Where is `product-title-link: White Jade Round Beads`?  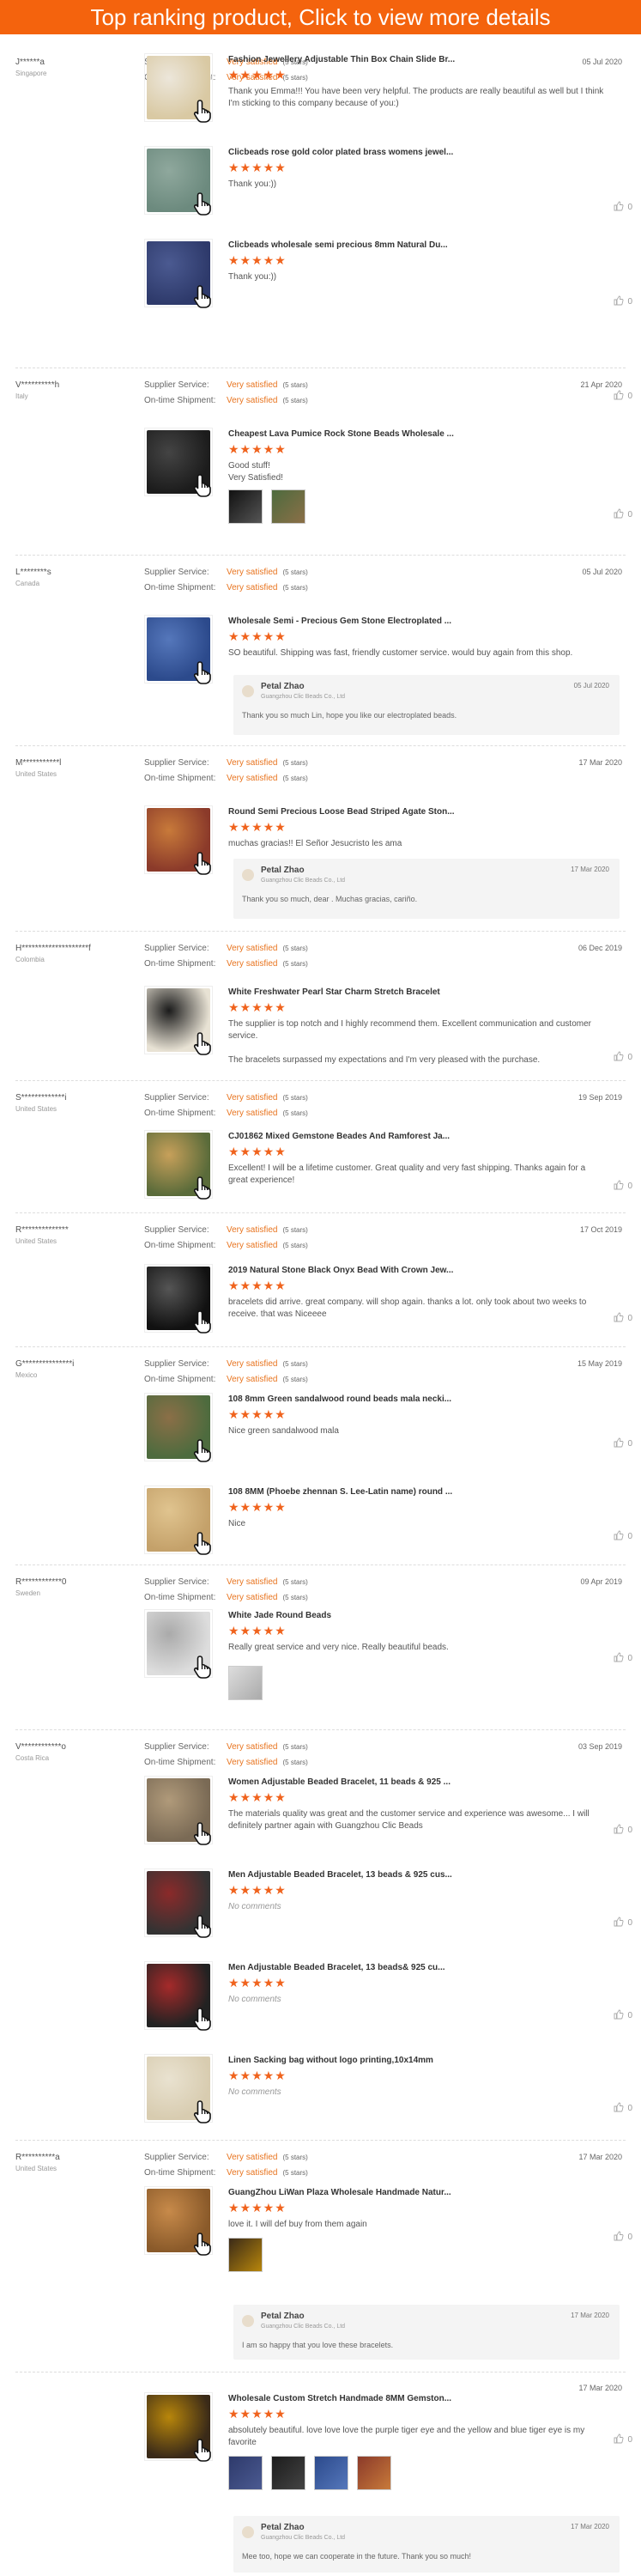
product-title-link: White Jade Round Beads is located at coordinates (280, 1616).